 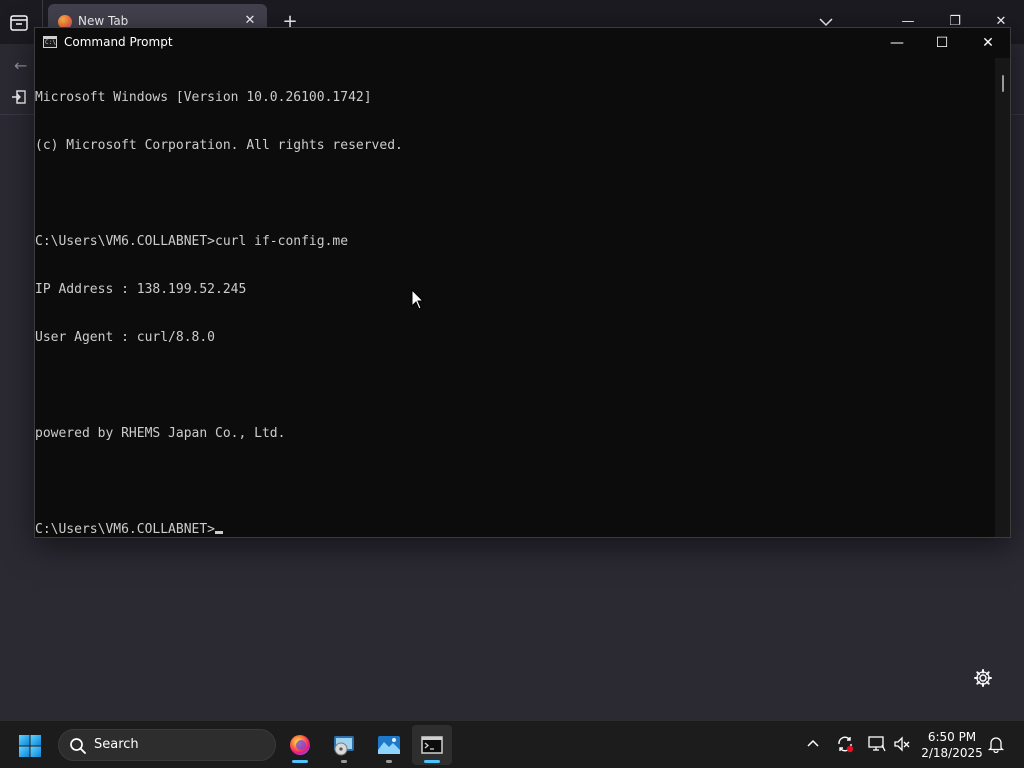 I want to click on cmd-minimize-button: —, so click(x=897, y=43).